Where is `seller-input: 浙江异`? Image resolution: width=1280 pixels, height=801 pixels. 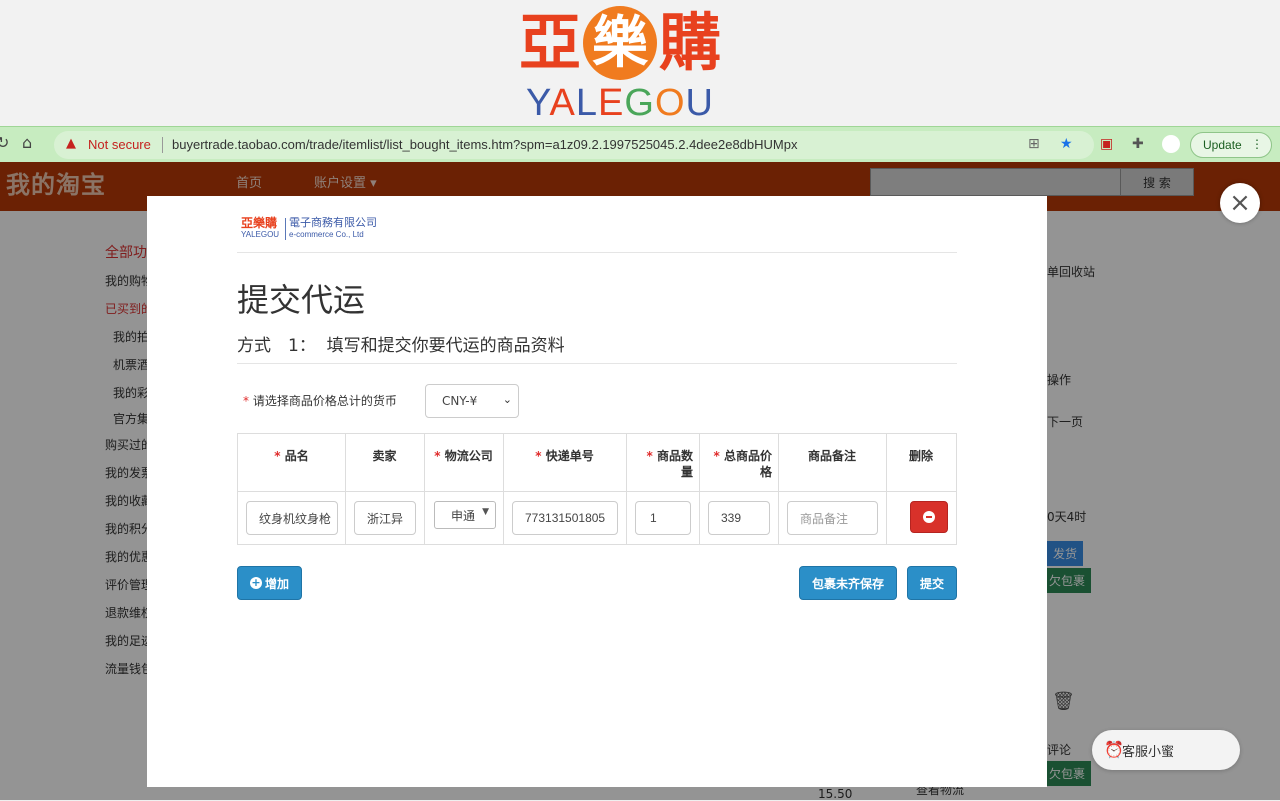
seller-input: 浙江异 is located at coordinates (385, 518).